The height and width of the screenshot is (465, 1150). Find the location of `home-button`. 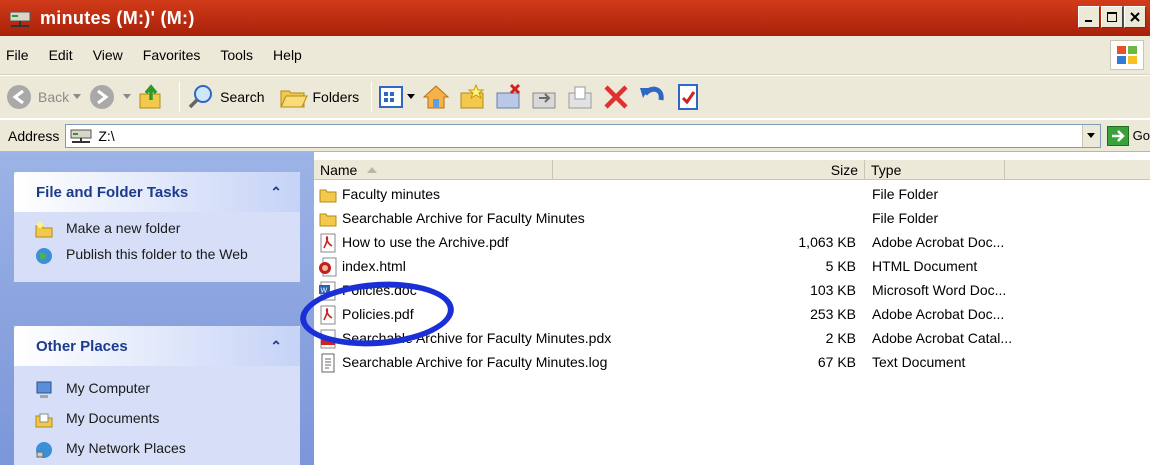

home-button is located at coordinates (436, 97).